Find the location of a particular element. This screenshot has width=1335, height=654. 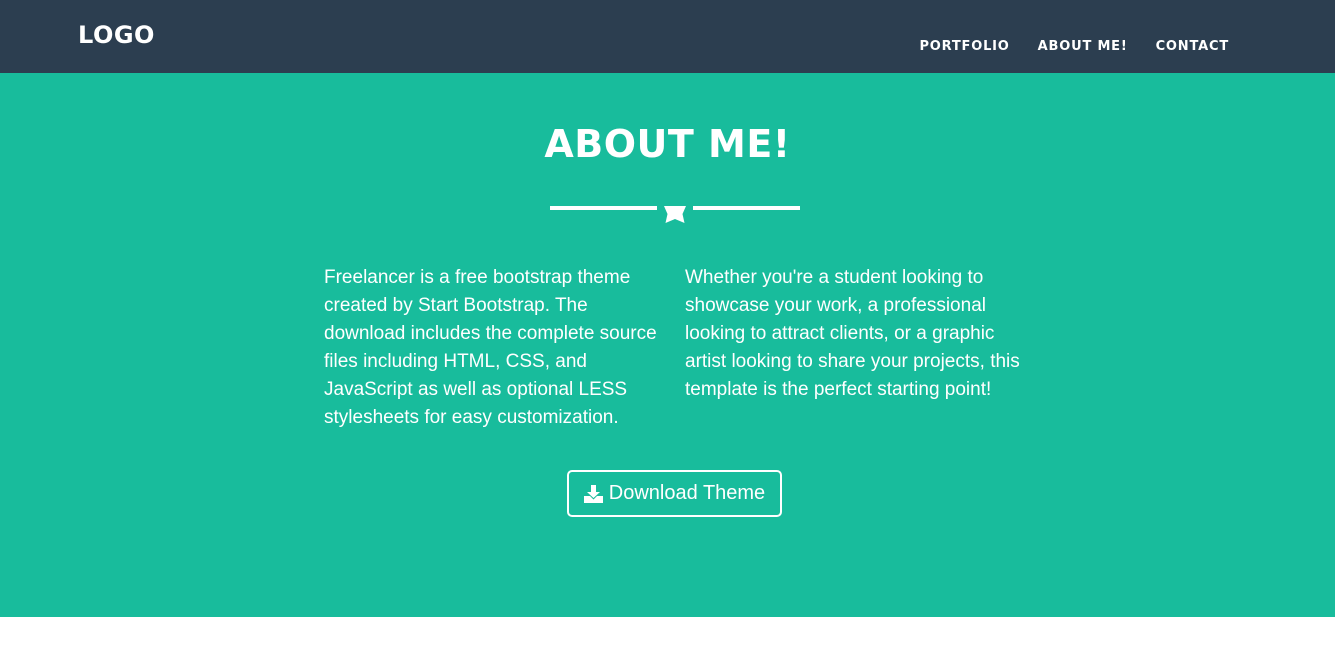

about-title: ABOUT ME! is located at coordinates (667, 144).